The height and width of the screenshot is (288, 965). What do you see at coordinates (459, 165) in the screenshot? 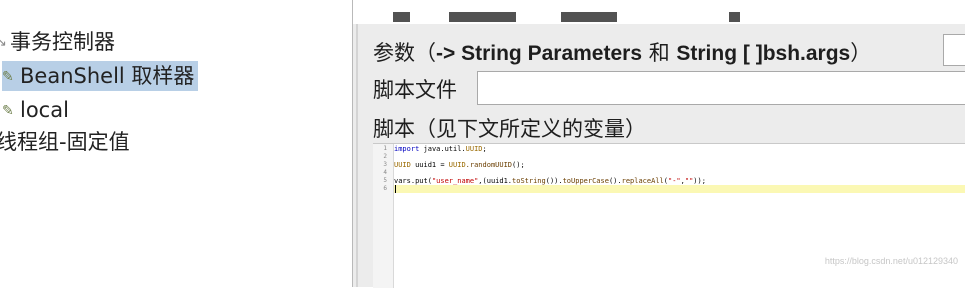
I see `code-line: UUID uuid1 = UUID.randomUUID();` at bounding box center [459, 165].